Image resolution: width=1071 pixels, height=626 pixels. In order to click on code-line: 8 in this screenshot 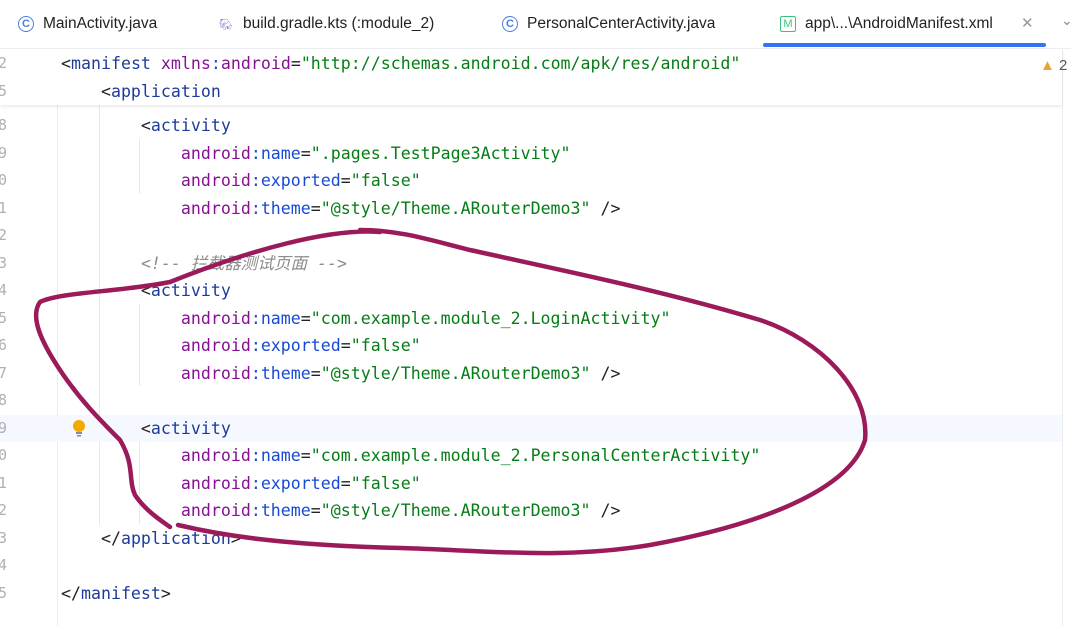, I will do `click(531, 401)`.